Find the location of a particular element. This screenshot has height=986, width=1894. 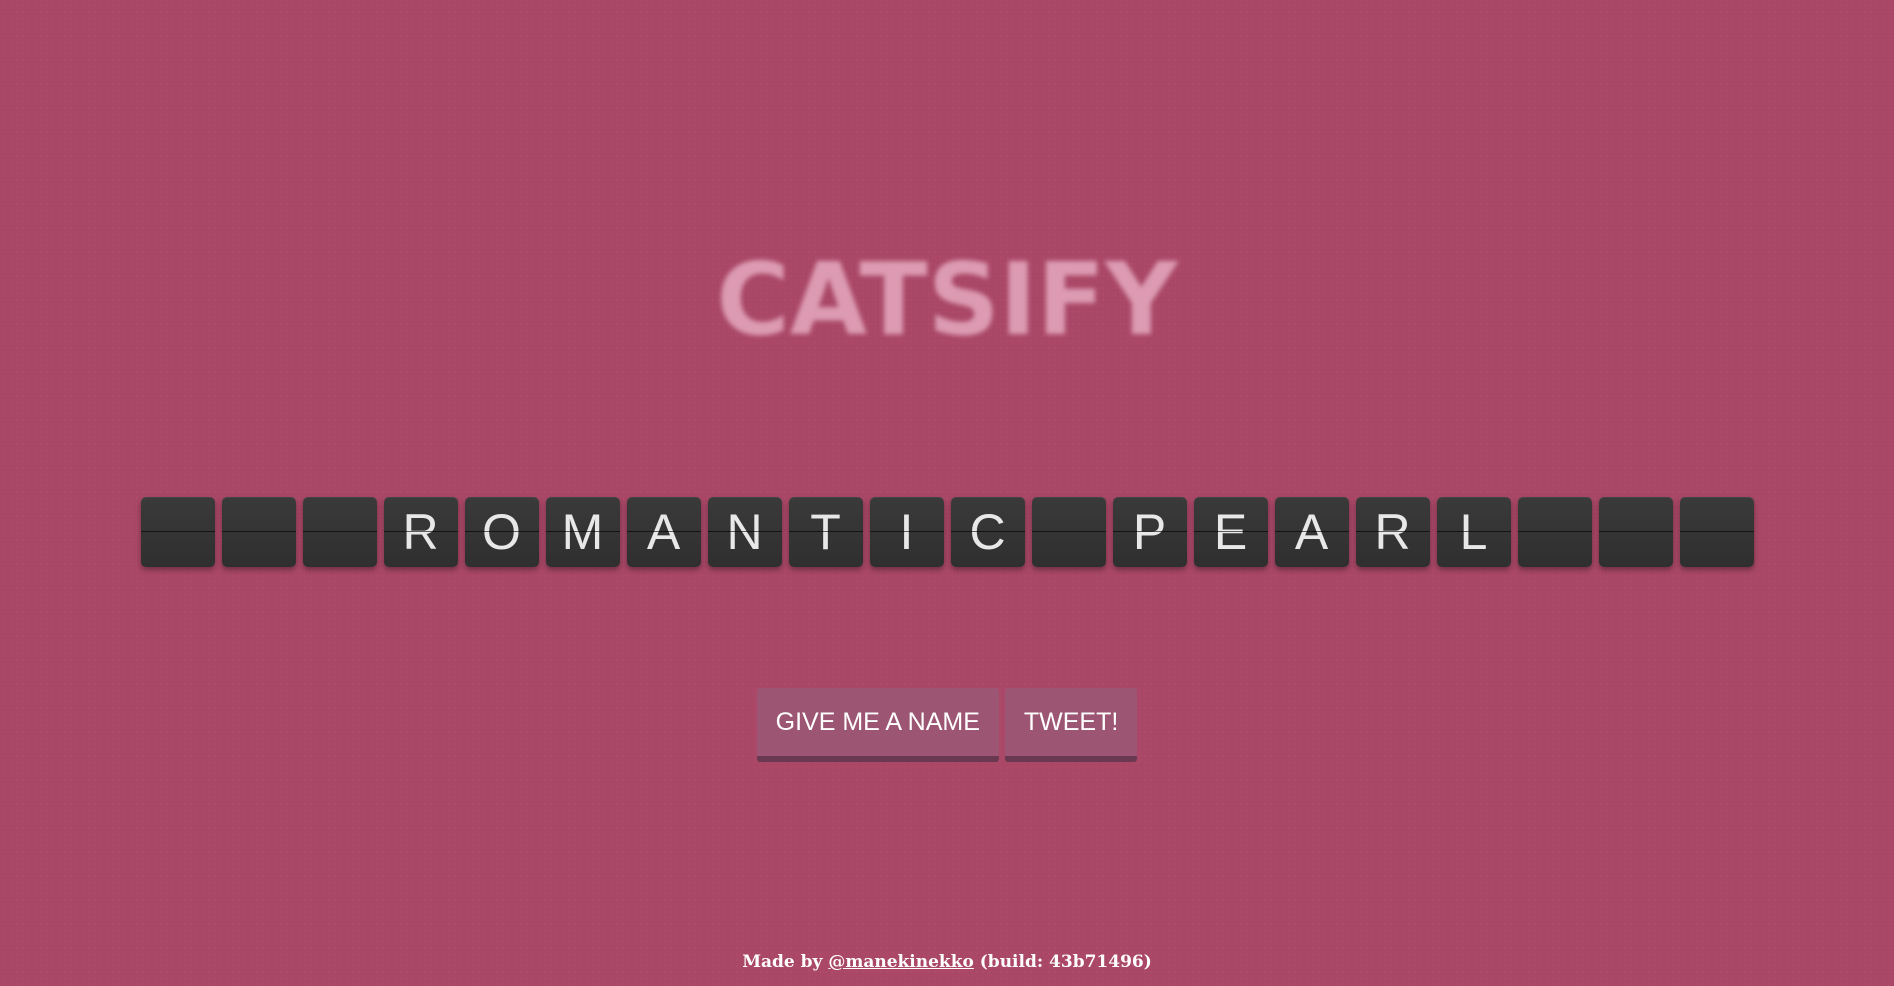

footer-prefix: Made by is located at coordinates (785, 962).